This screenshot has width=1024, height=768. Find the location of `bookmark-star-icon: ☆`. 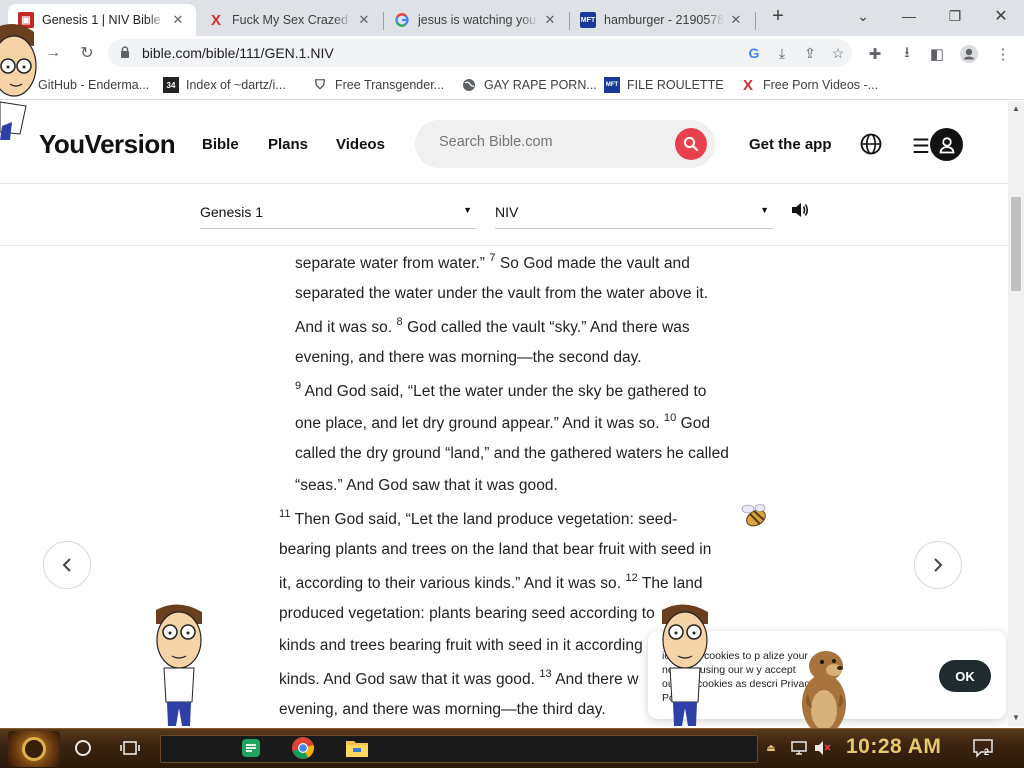

bookmark-star-icon: ☆ is located at coordinates (838, 53).